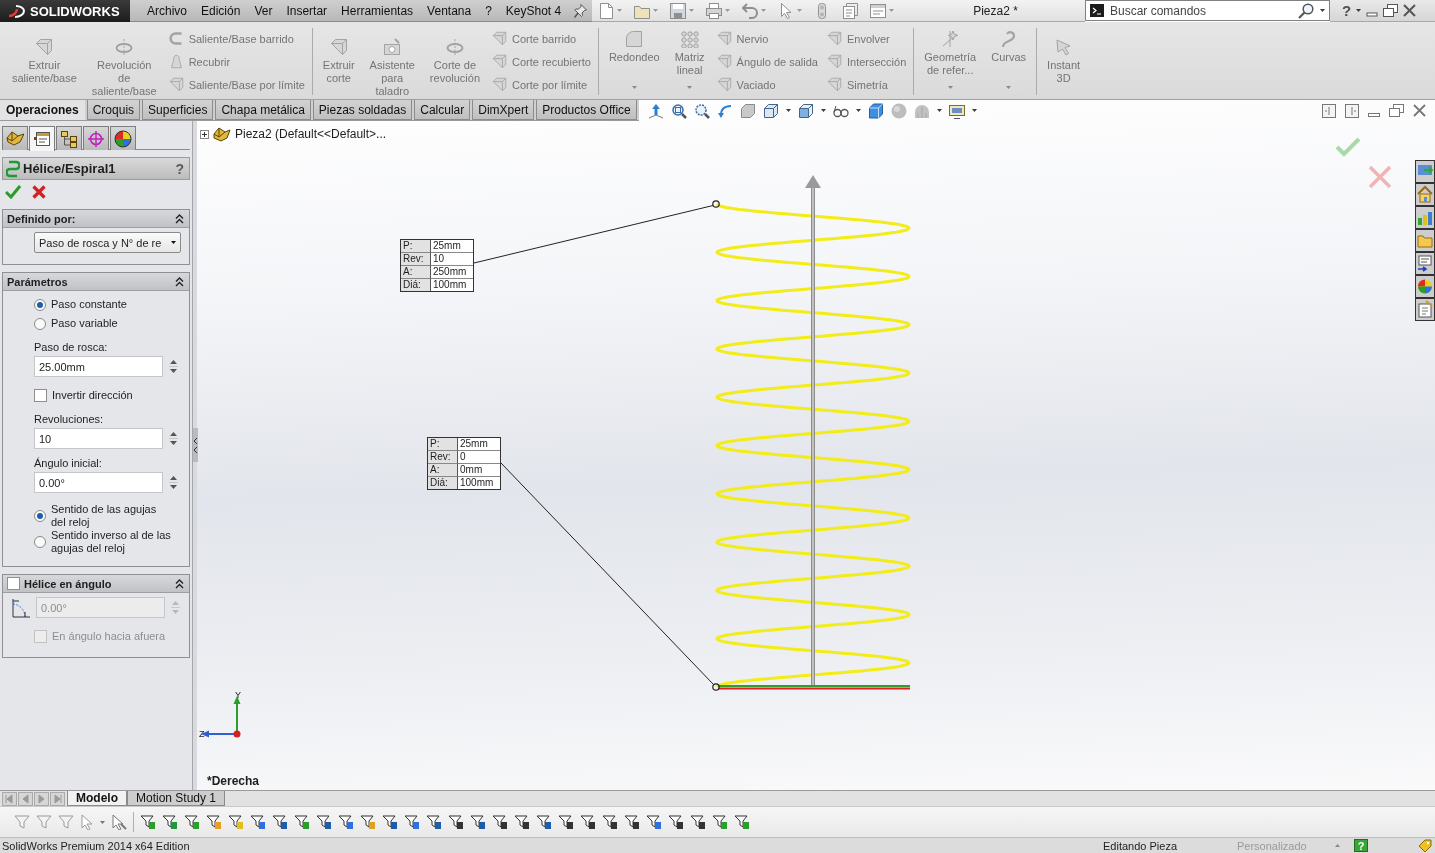 This screenshot has width=1435, height=853. What do you see at coordinates (1425, 309) in the screenshot?
I see `clipboard-icon` at bounding box center [1425, 309].